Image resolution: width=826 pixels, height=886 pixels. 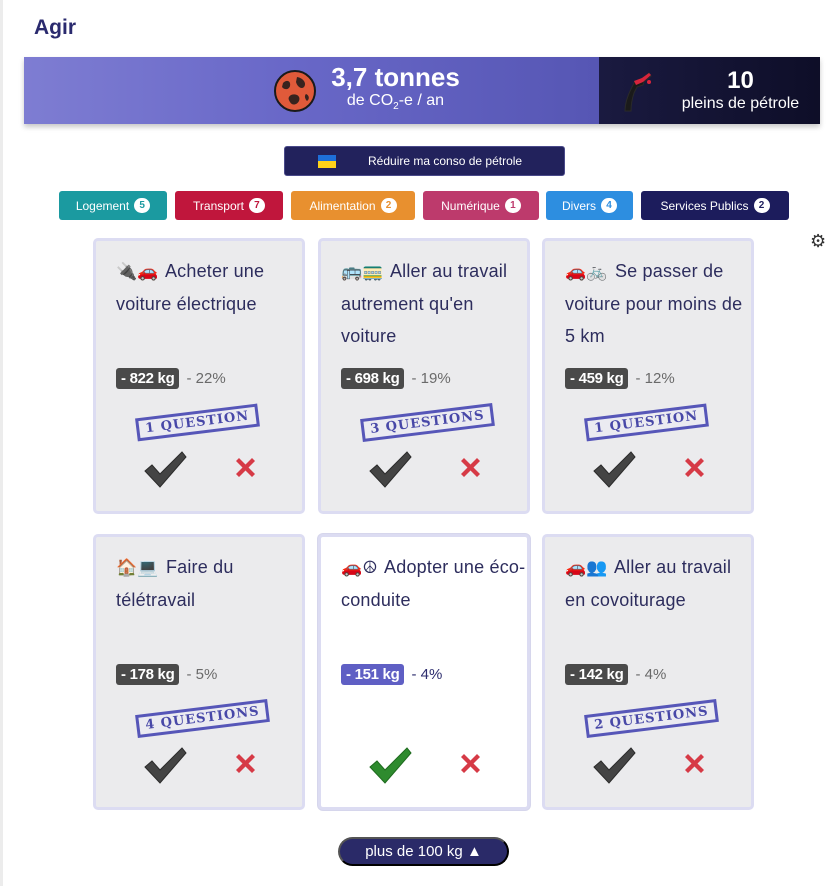 I want to click on card-impact: - 178 kg - 5%, so click(x=166, y=674).